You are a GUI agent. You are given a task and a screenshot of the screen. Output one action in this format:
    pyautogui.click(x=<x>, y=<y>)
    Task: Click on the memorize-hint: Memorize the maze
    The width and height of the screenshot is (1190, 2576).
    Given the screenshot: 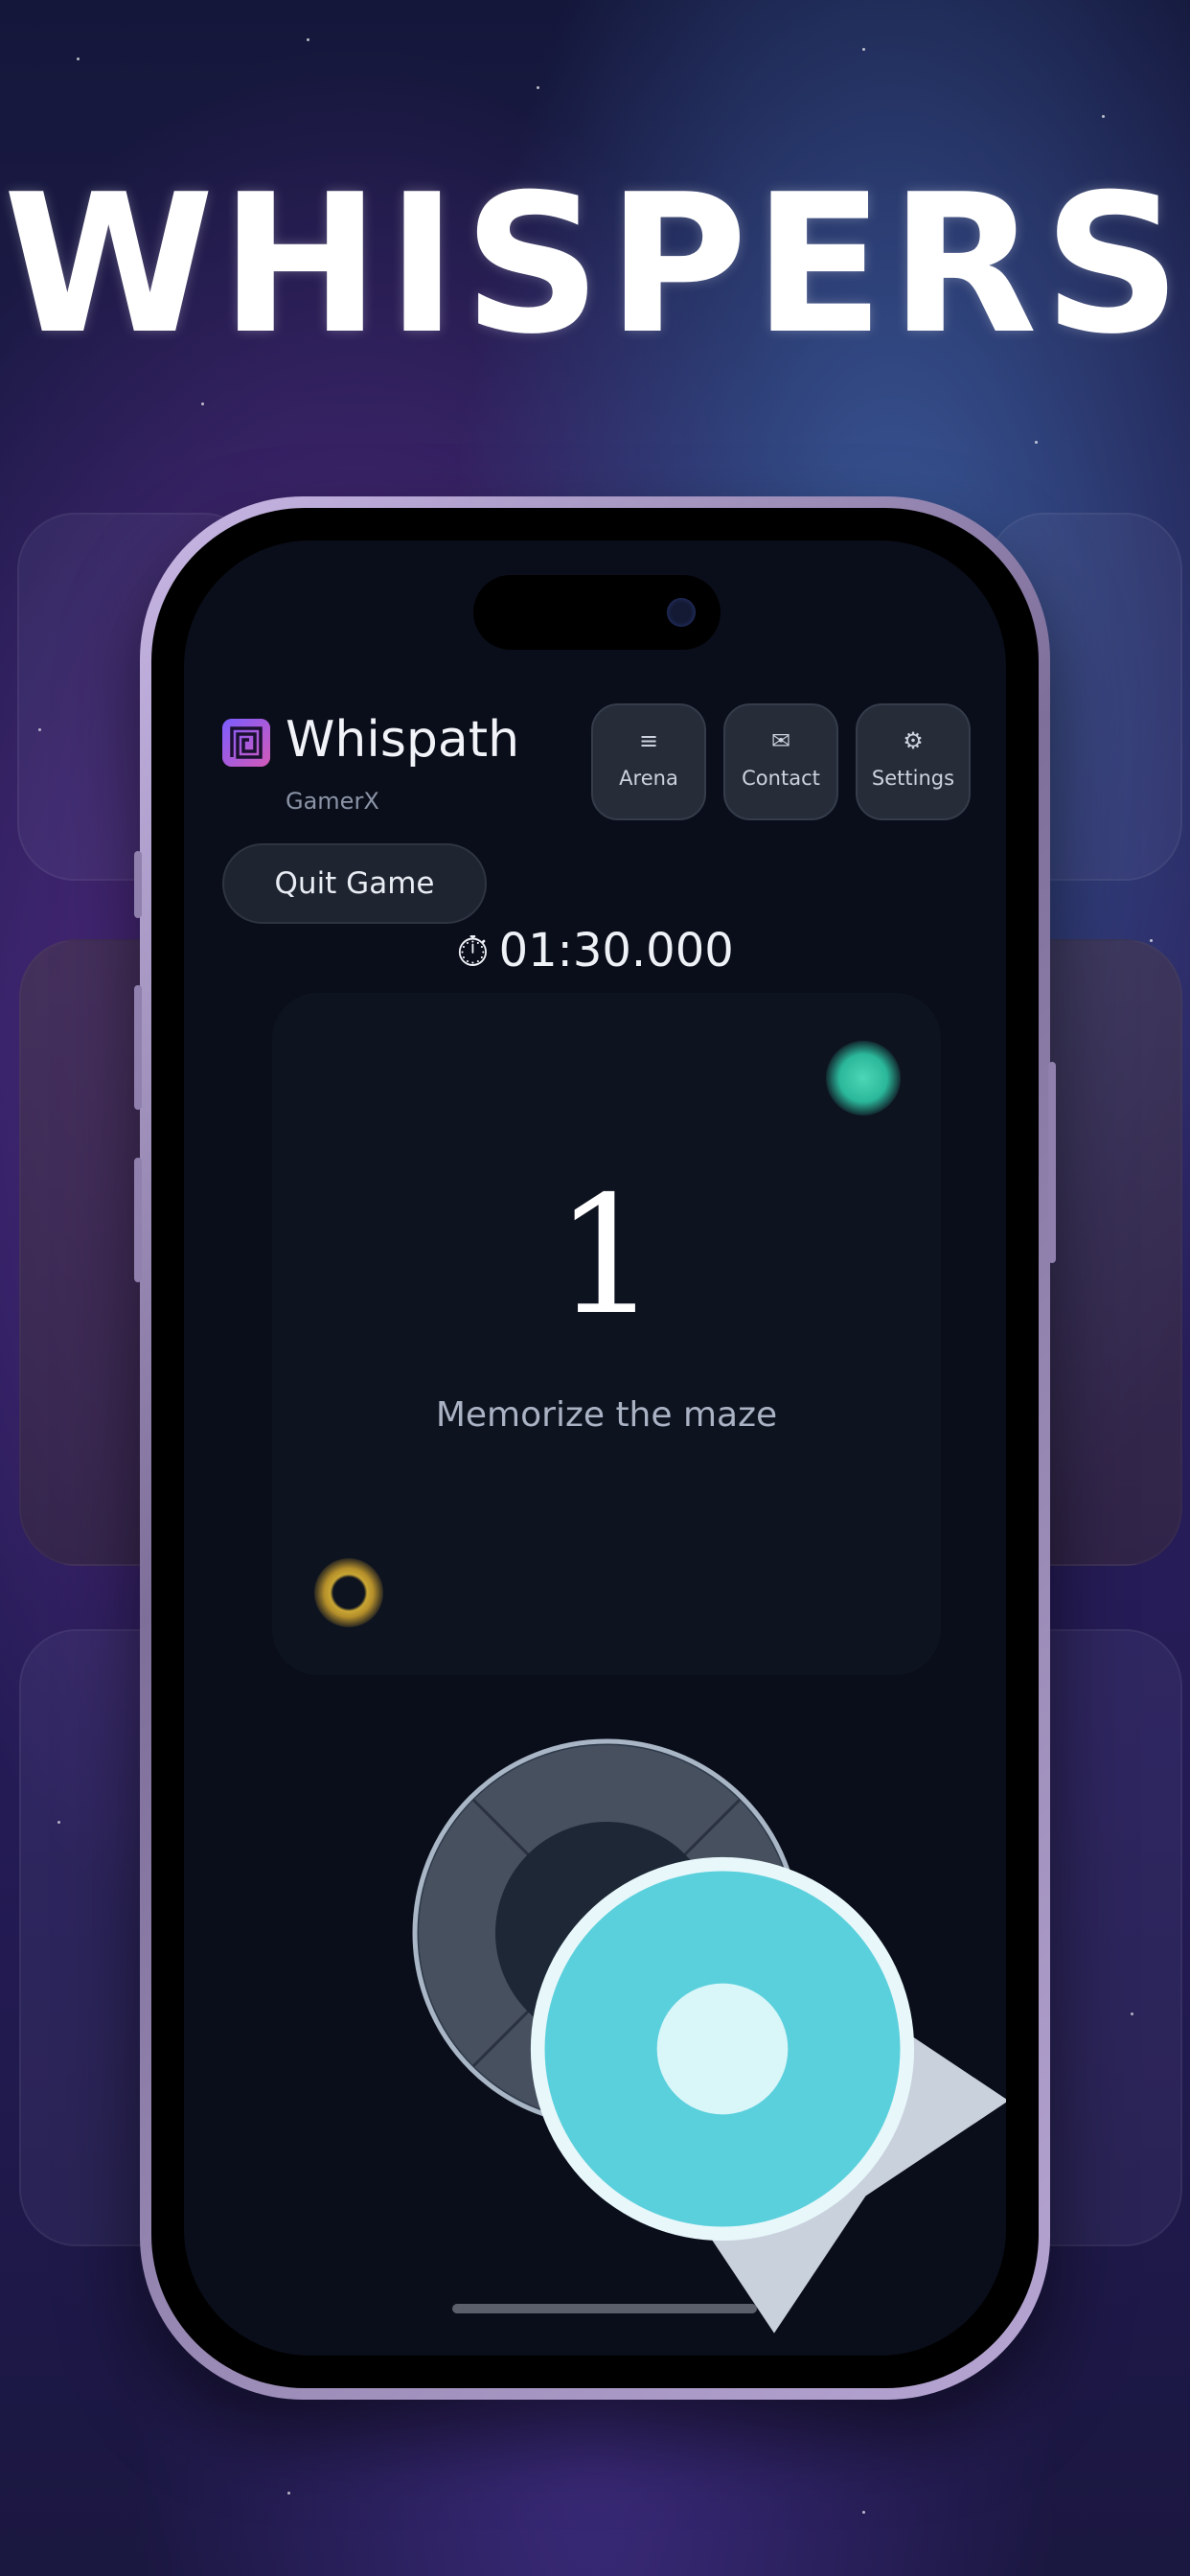 What is the action you would take?
    pyautogui.click(x=606, y=1415)
    